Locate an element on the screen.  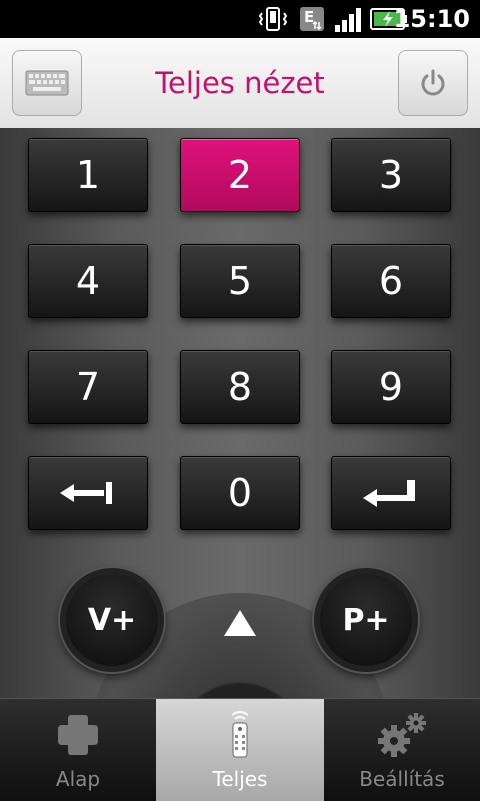
tab-label: Beállítás is located at coordinates (402, 779).